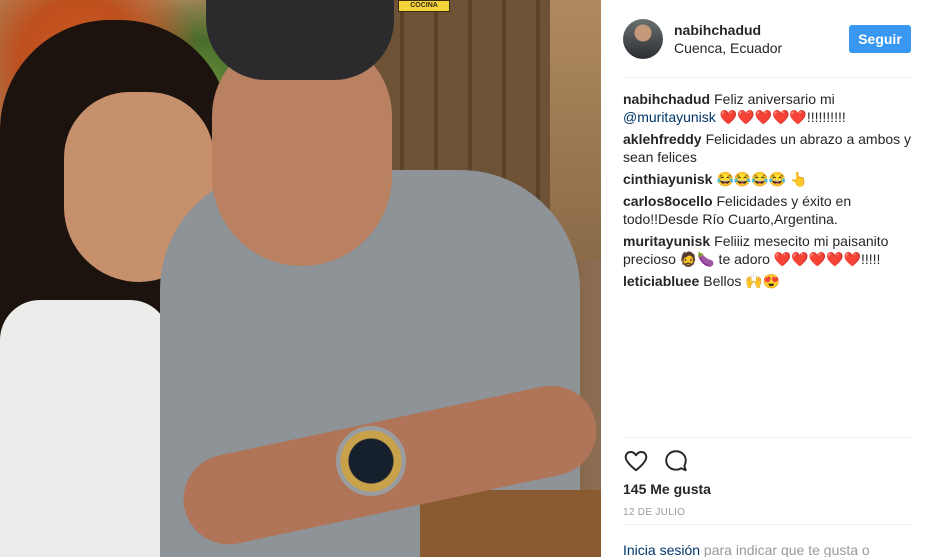  Describe the element at coordinates (300, 40) in the screenshot. I see `photo-man-cap` at that location.